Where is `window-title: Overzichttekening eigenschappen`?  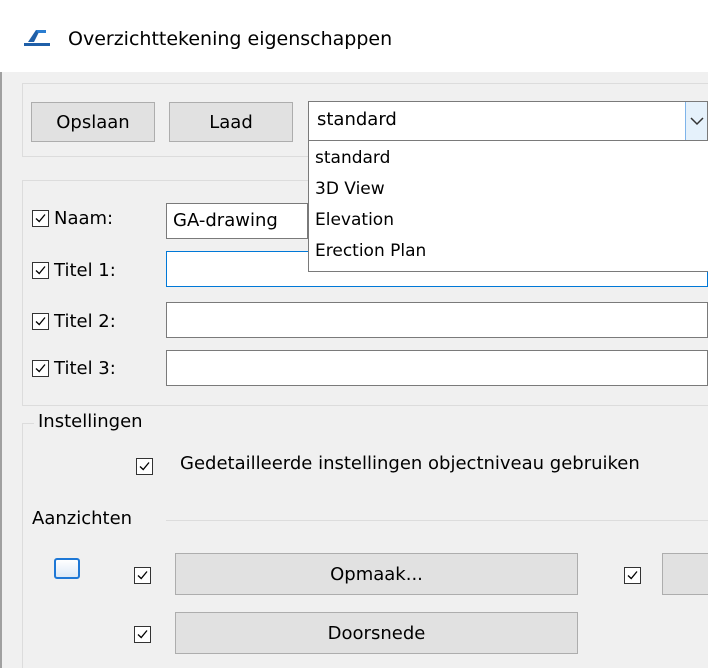
window-title: Overzichttekening eigenschappen is located at coordinates (230, 39).